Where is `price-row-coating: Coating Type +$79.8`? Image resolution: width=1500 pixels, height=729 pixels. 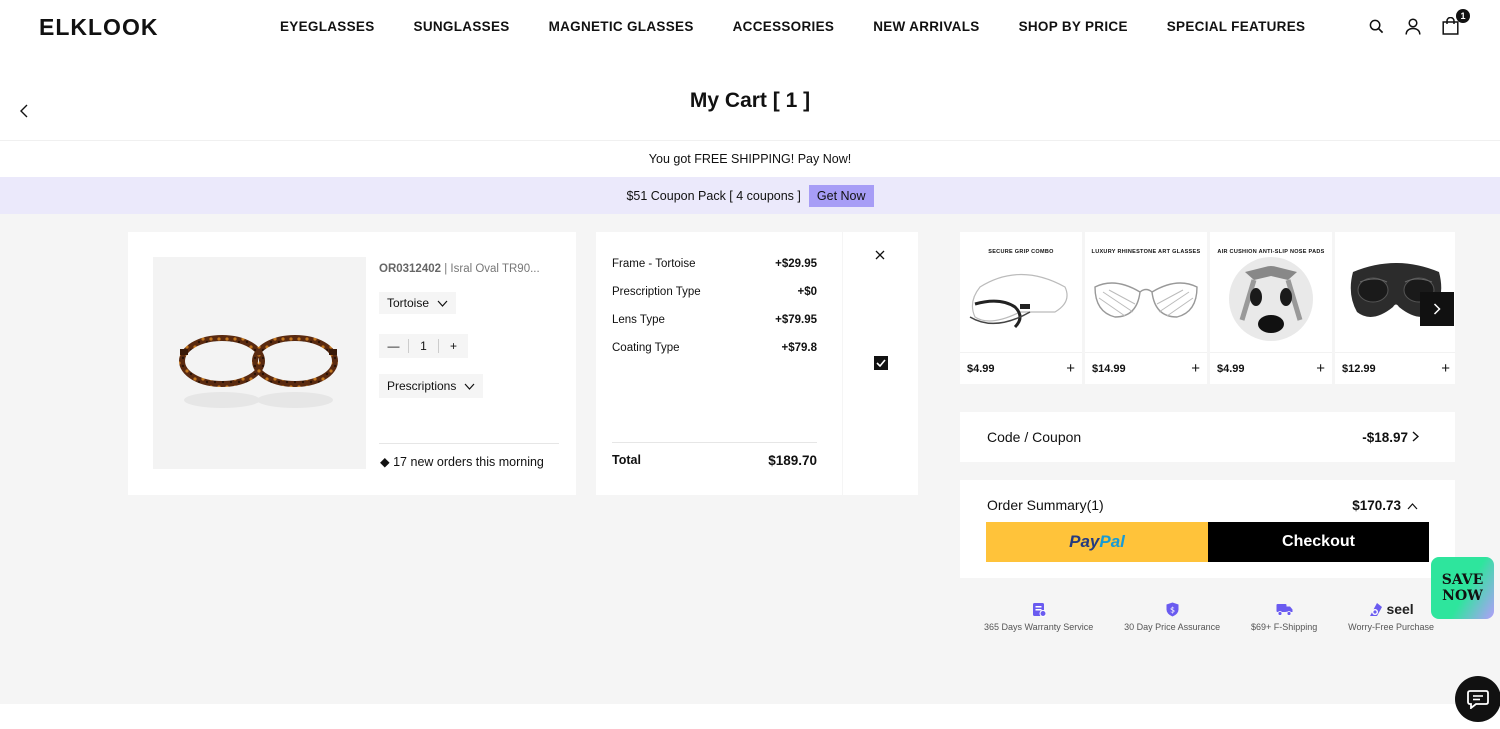 price-row-coating: Coating Type +$79.8 is located at coordinates (714, 356).